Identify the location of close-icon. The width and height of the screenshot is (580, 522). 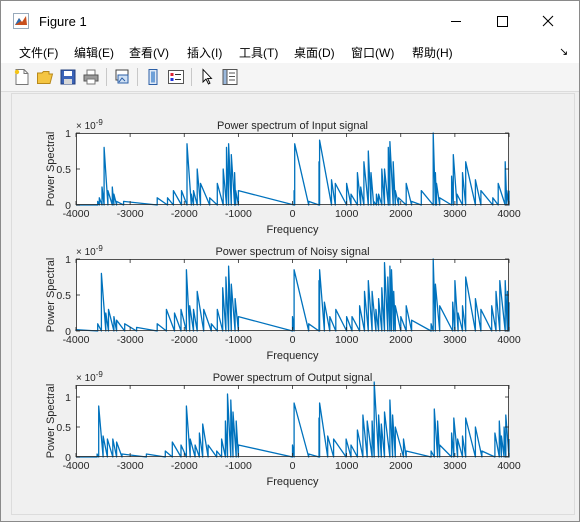
(548, 21).